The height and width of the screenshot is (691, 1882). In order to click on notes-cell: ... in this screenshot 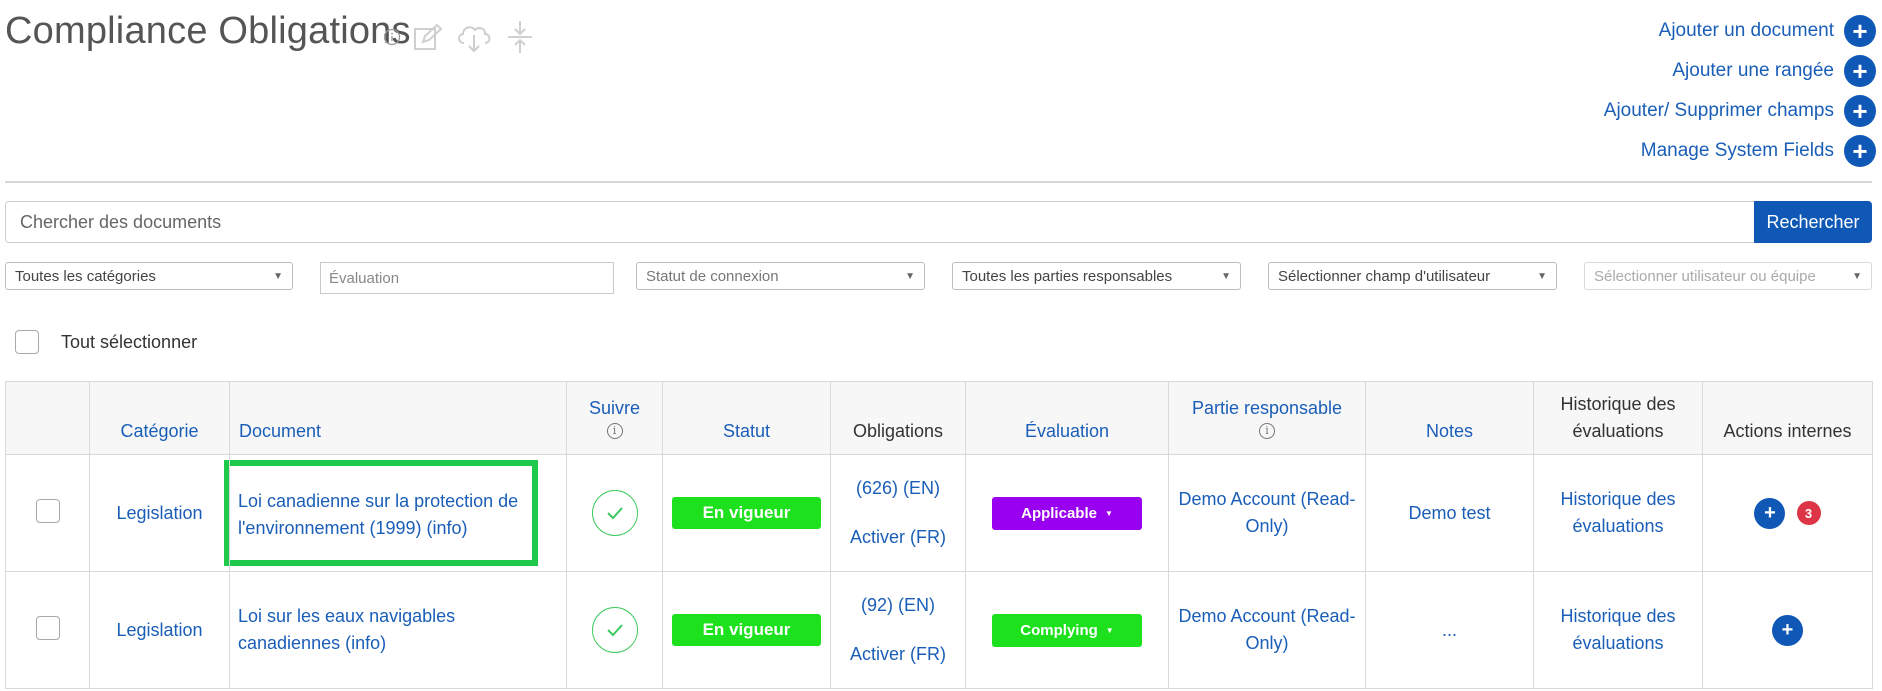, I will do `click(1449, 630)`.